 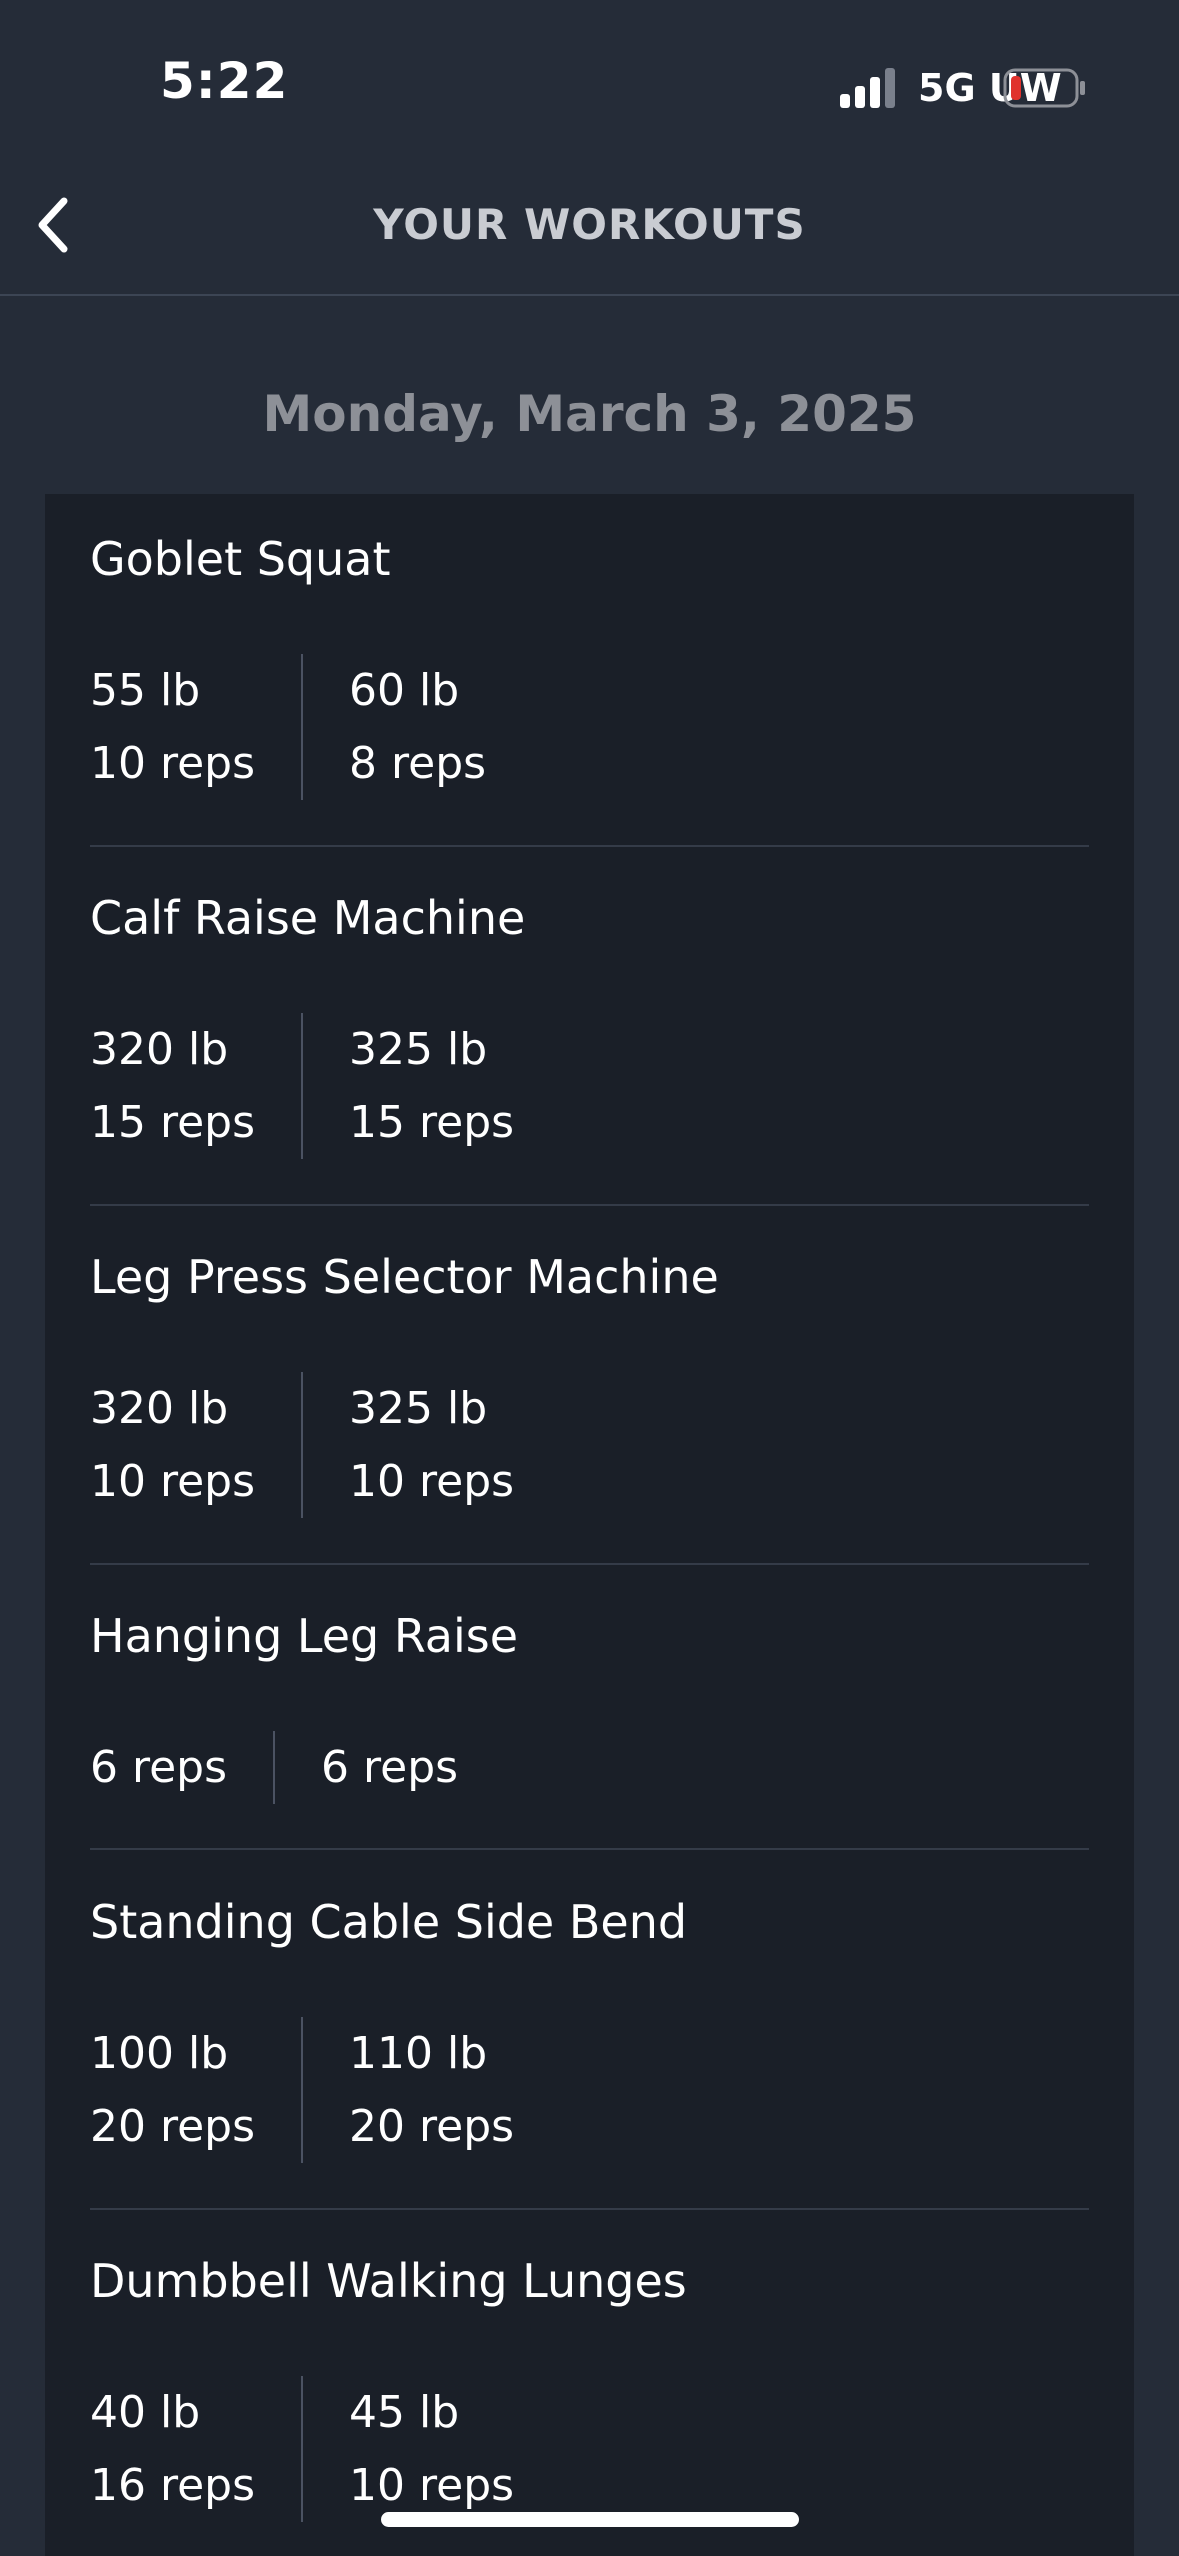 I want to click on set-weight: 55 lb, so click(x=145, y=690).